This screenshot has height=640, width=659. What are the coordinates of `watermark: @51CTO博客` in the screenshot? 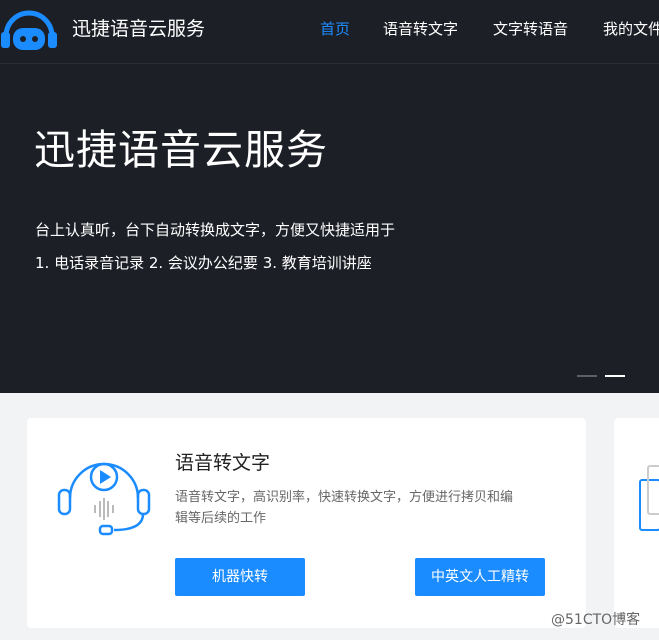 It's located at (596, 620).